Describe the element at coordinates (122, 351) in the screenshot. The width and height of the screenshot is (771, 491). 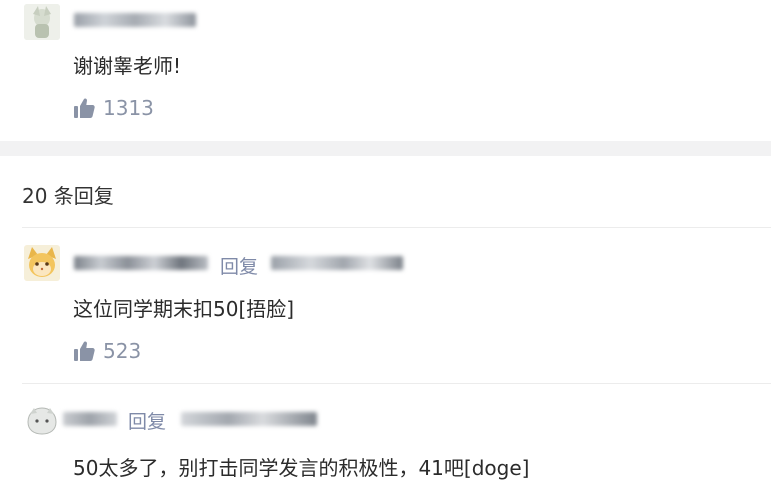
I see `like-count: 523` at that location.